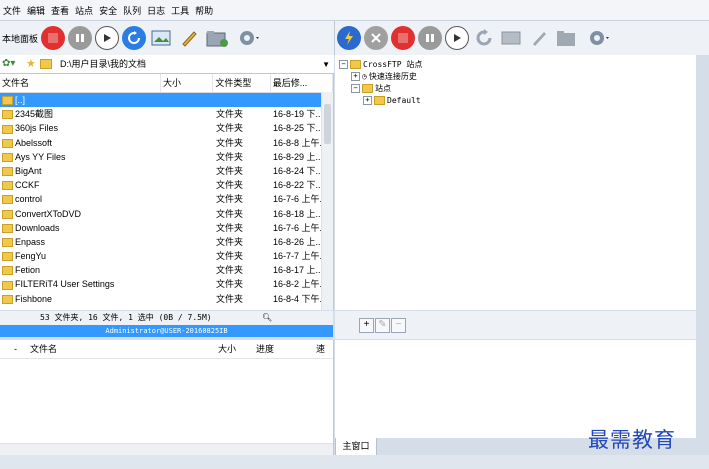 The height and width of the screenshot is (469, 709). What do you see at coordinates (354, 462) in the screenshot?
I see `bottom-strip` at bounding box center [354, 462].